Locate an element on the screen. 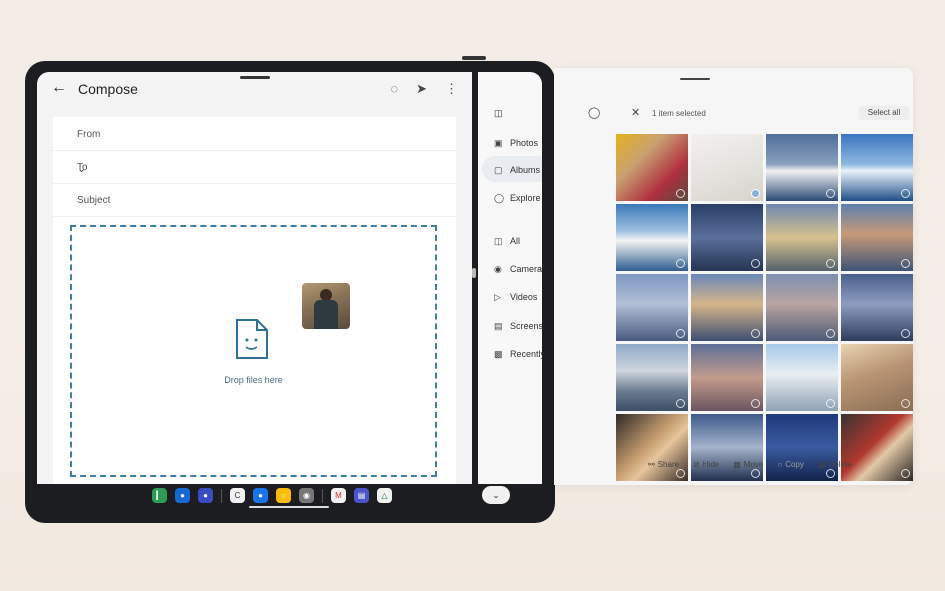  picker-drag-handle is located at coordinates (695, 79).